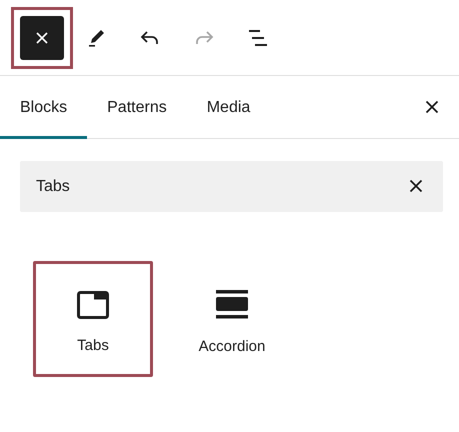 The width and height of the screenshot is (459, 432). I want to click on tabs-icon, so click(93, 304).